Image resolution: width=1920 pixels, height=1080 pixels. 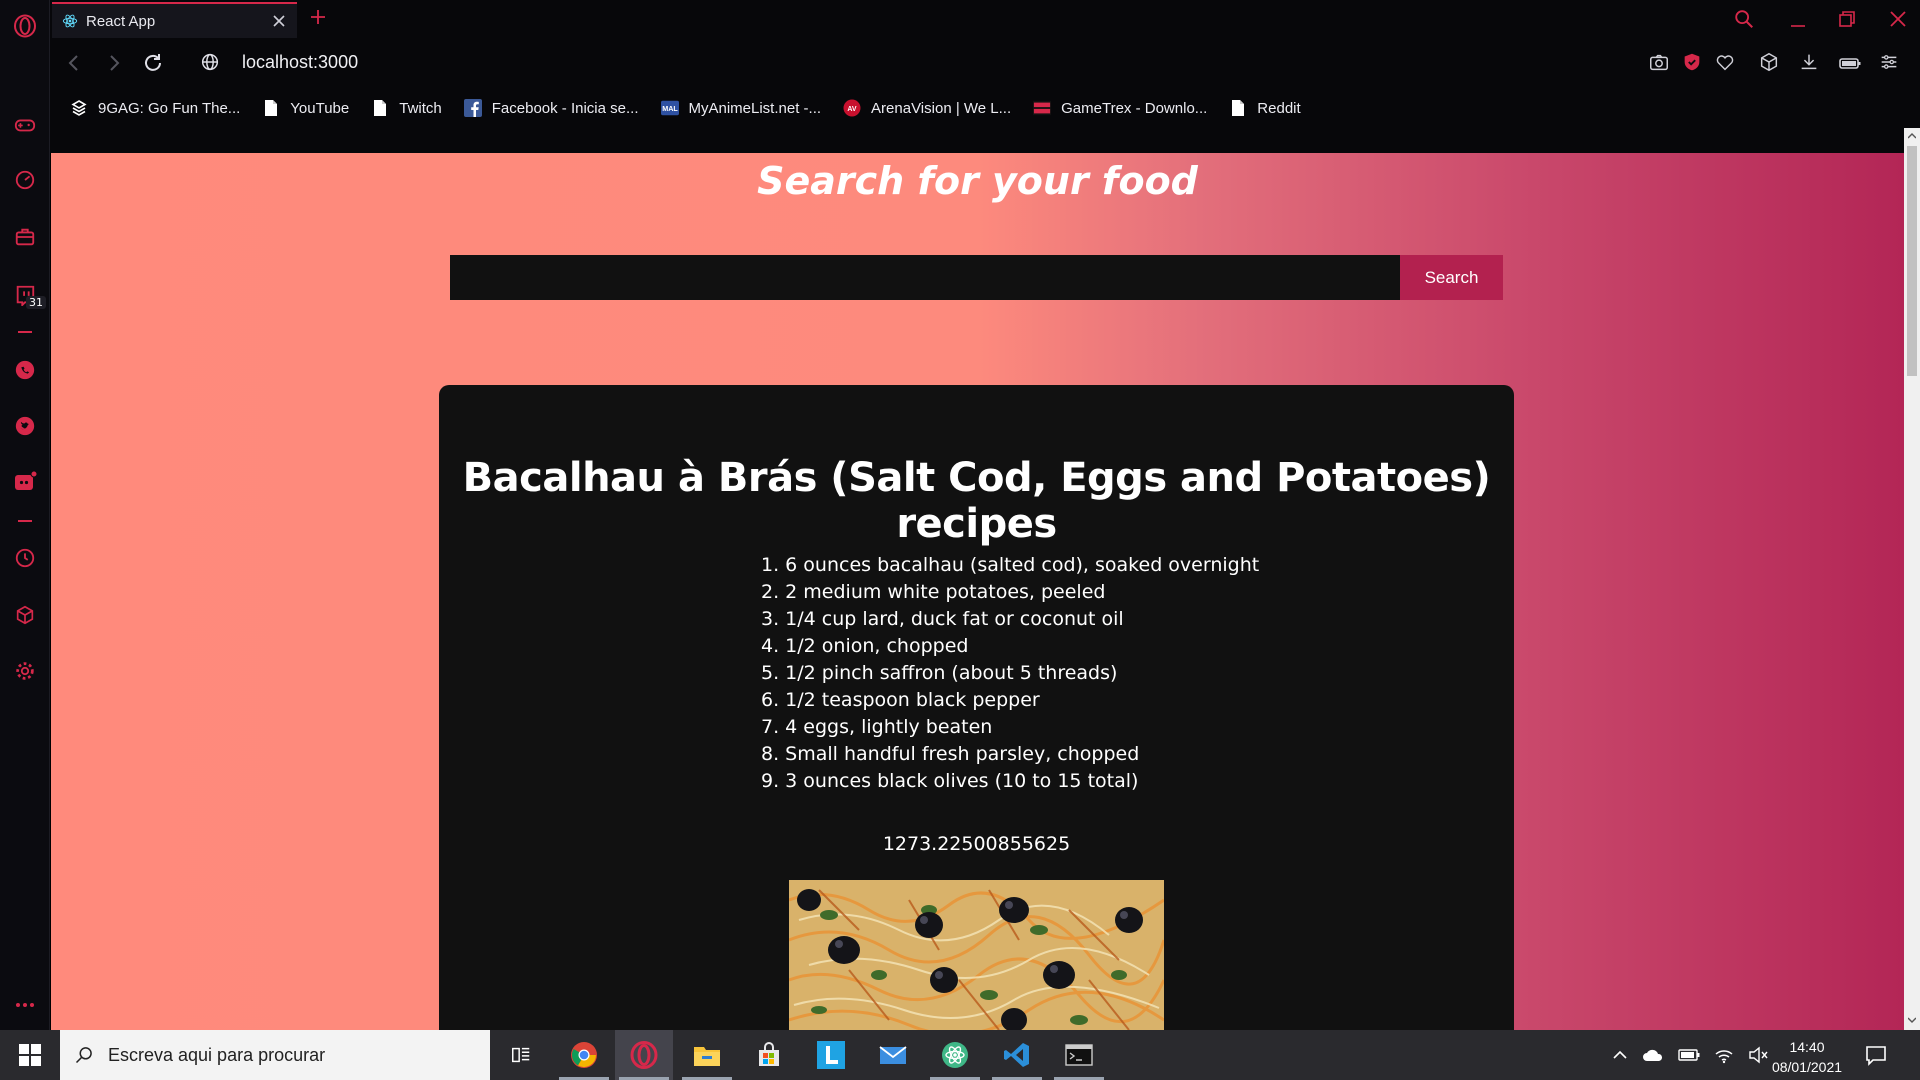 I want to click on globe-site-info-icon, so click(x=211, y=63).